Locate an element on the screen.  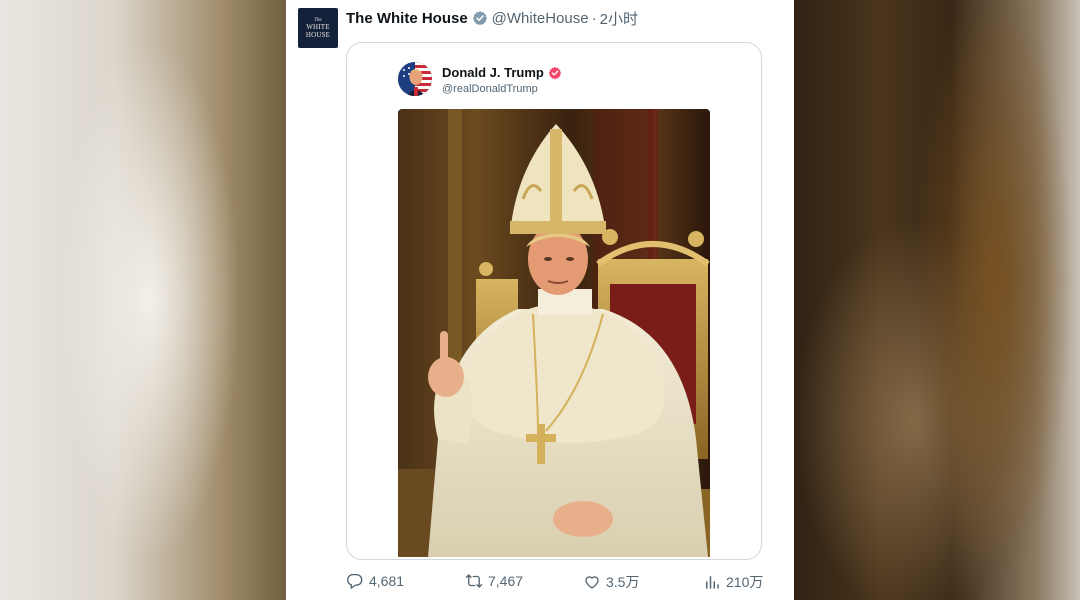
repost-icon is located at coordinates (474, 581).